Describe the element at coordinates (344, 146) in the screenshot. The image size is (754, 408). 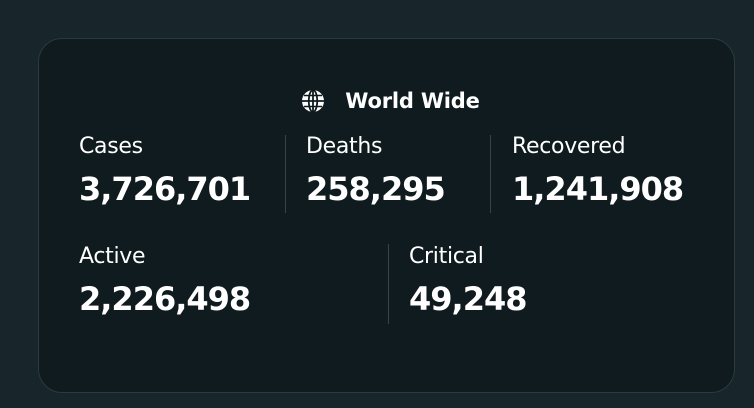
I see `stat-deaths-label: Deaths` at that location.